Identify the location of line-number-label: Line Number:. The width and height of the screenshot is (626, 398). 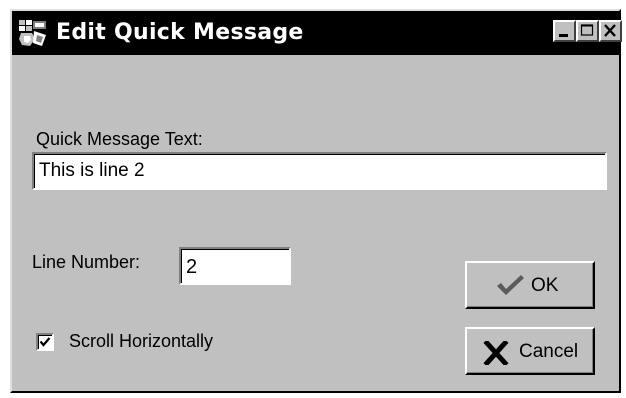
(86, 262).